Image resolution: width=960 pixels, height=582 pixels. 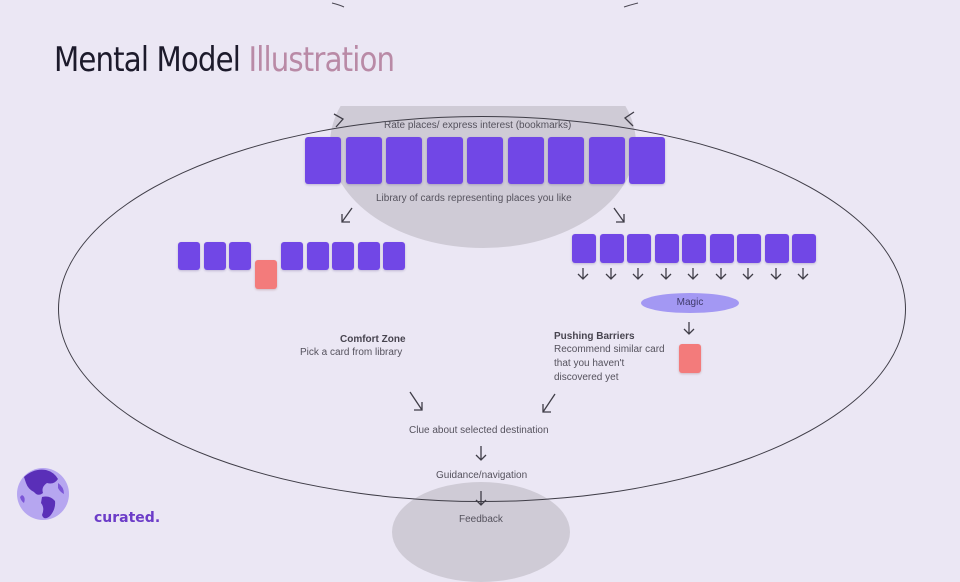 What do you see at coordinates (321, 60) in the screenshot?
I see `title-accent: Illustration` at bounding box center [321, 60].